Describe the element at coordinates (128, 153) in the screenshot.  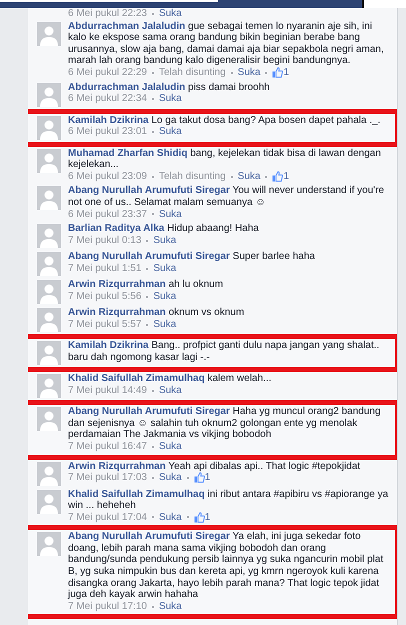
I see `author-link: Muhamad Zharfan Shidiq` at that location.